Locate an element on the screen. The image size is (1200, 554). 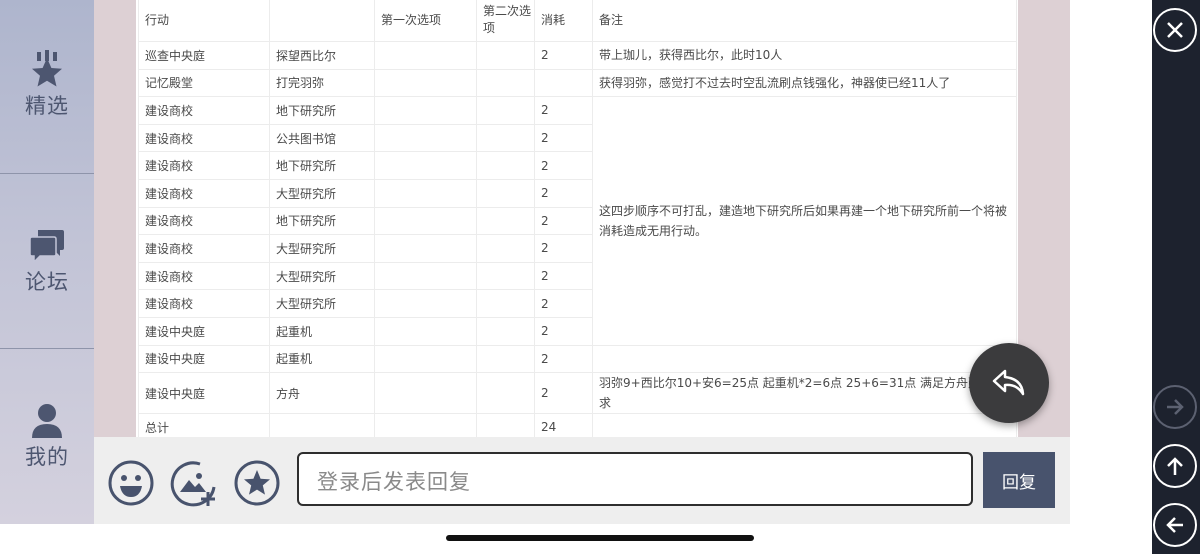
nav-item-forum: 论坛 is located at coordinates (47, 262).